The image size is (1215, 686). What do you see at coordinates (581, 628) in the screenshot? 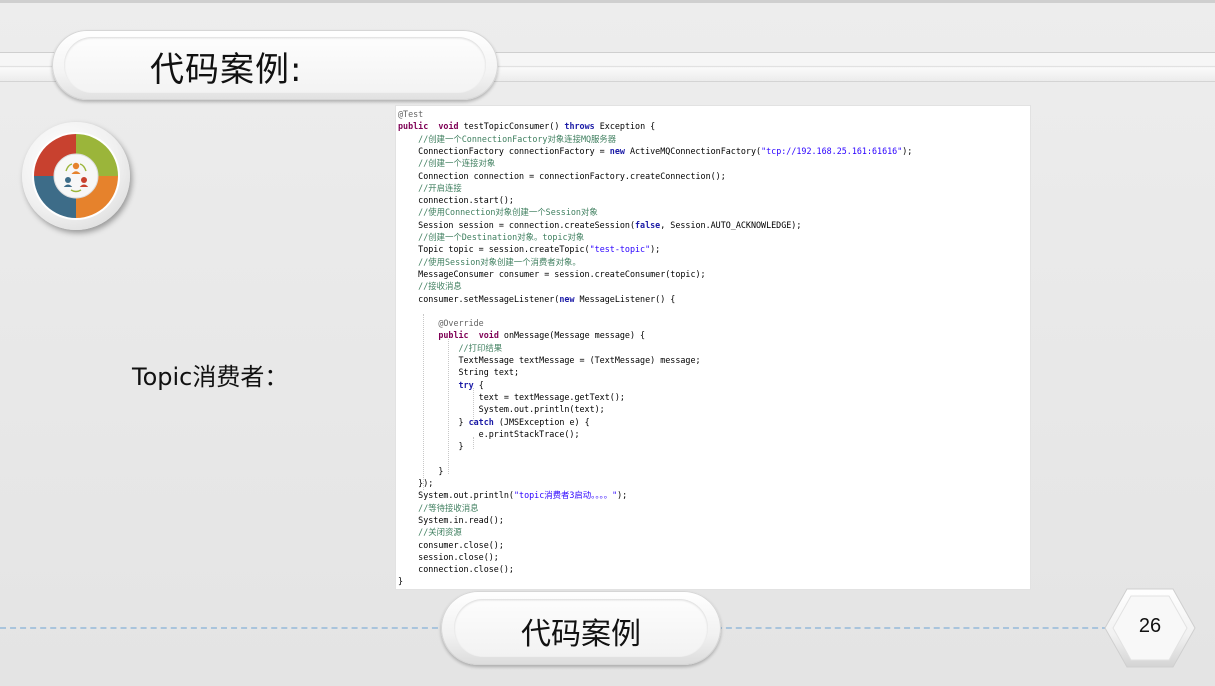
I see `footer-pill: 代码案例` at bounding box center [581, 628].